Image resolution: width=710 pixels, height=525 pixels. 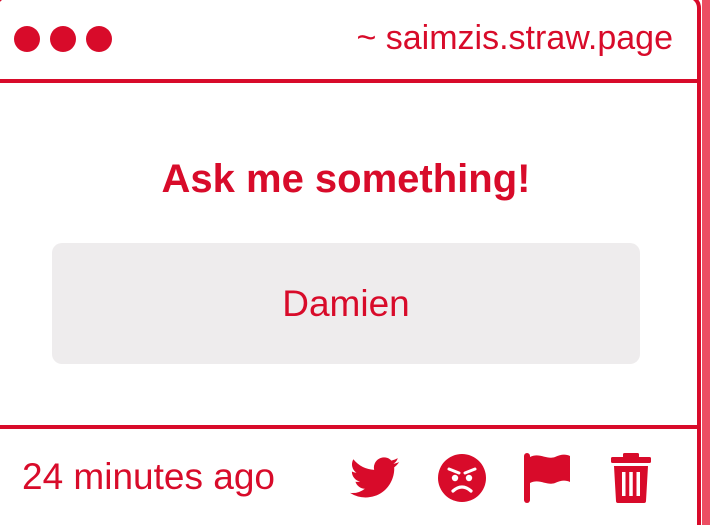 I want to click on flag-icon, so click(x=547, y=478).